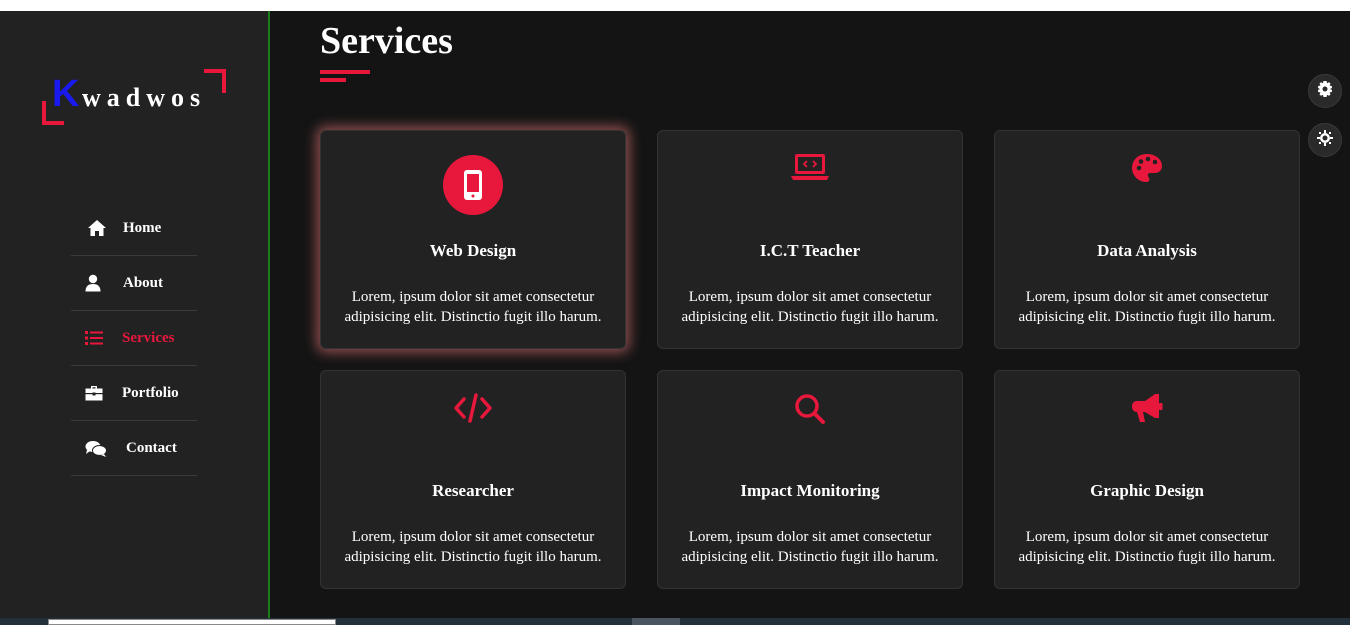 This screenshot has height=625, width=1350. What do you see at coordinates (473, 185) in the screenshot?
I see `mobile-icon` at bounding box center [473, 185].